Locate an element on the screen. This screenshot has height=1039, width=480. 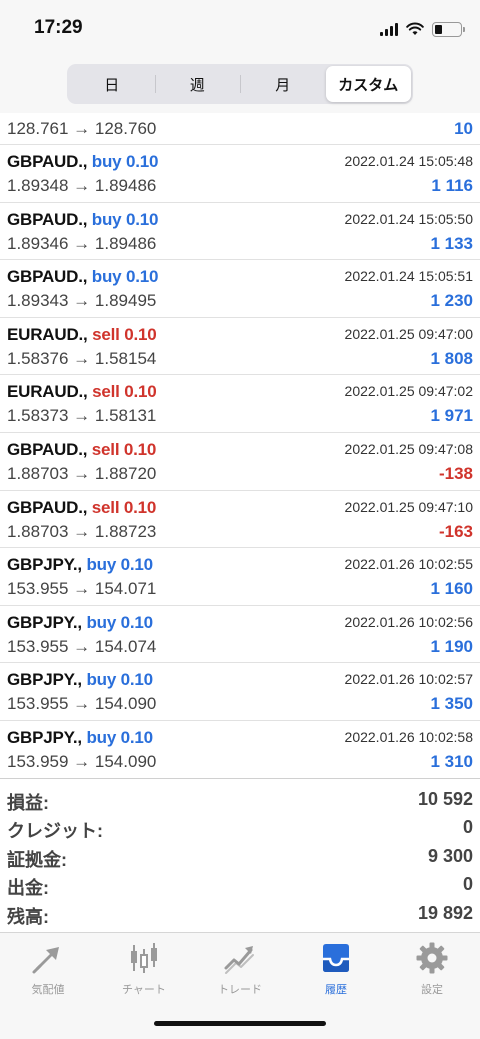
deal-profit: 1 971 is located at coordinates (451, 416).